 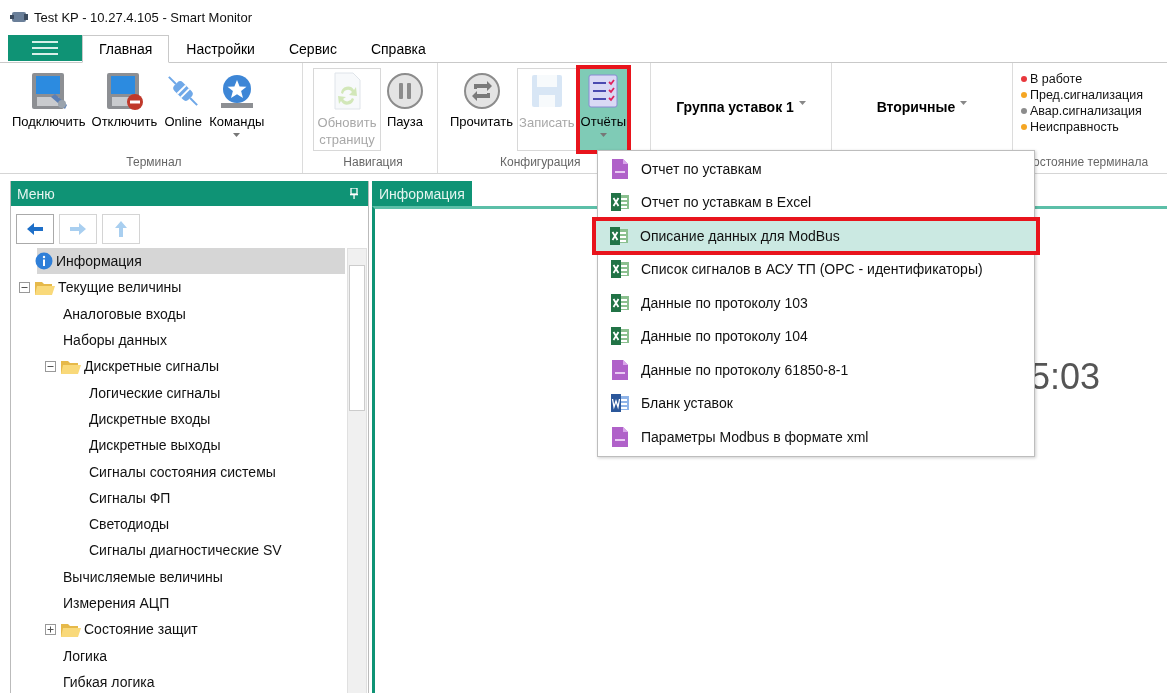 I want to click on ribbon-button: Прочитать, so click(x=482, y=109).